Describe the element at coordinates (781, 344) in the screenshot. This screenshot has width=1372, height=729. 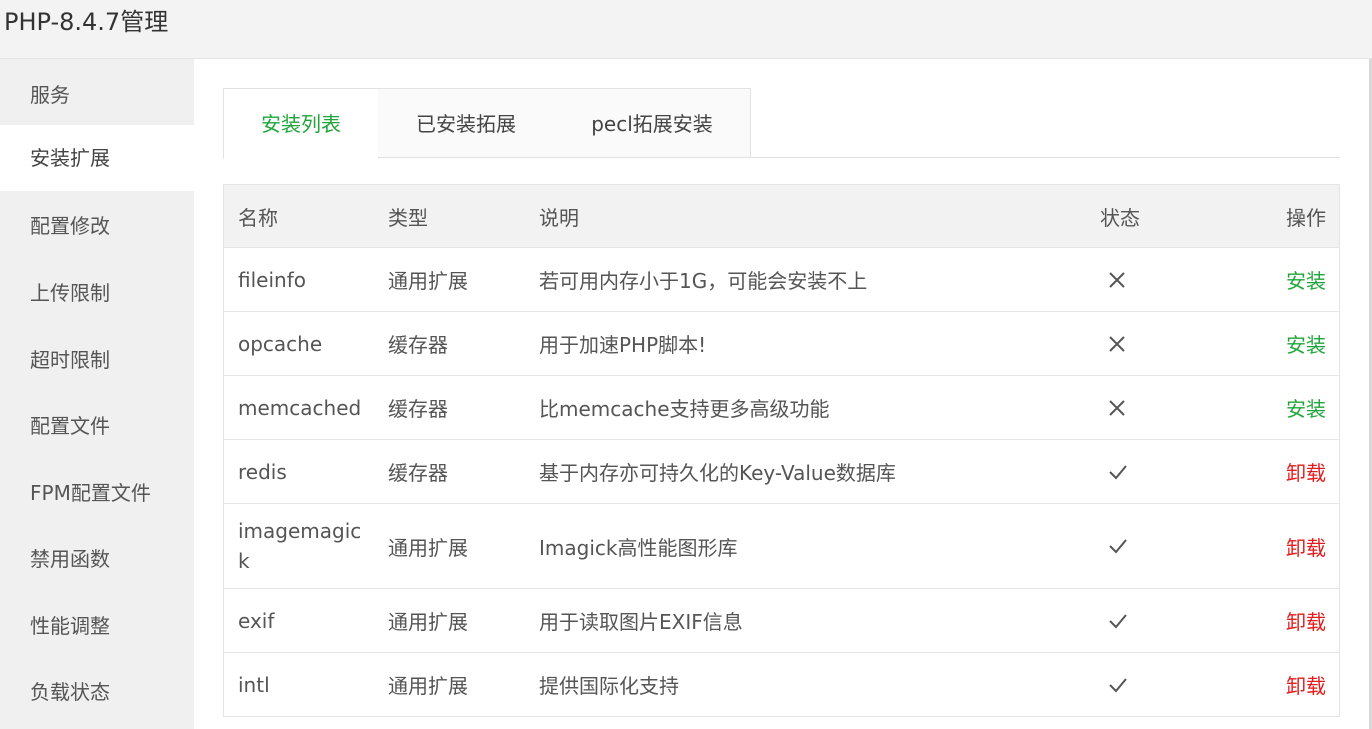
I see `table-row: opcache 缓存器 用于加速PHP脚本! 安装` at that location.